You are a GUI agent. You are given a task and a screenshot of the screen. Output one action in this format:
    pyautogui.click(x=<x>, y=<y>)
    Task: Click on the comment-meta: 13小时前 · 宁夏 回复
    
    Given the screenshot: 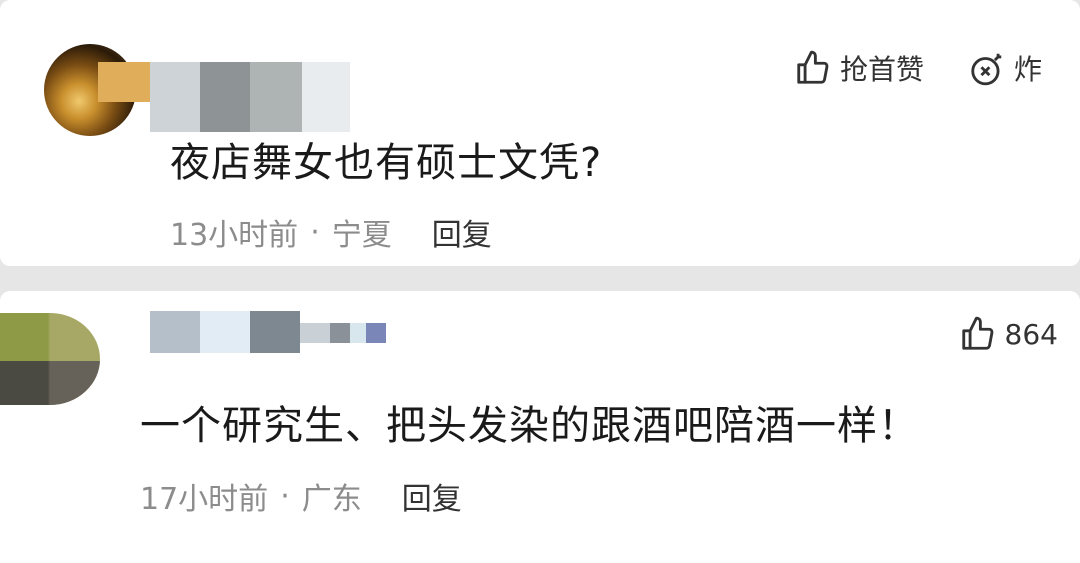 What is the action you would take?
    pyautogui.click(x=331, y=232)
    